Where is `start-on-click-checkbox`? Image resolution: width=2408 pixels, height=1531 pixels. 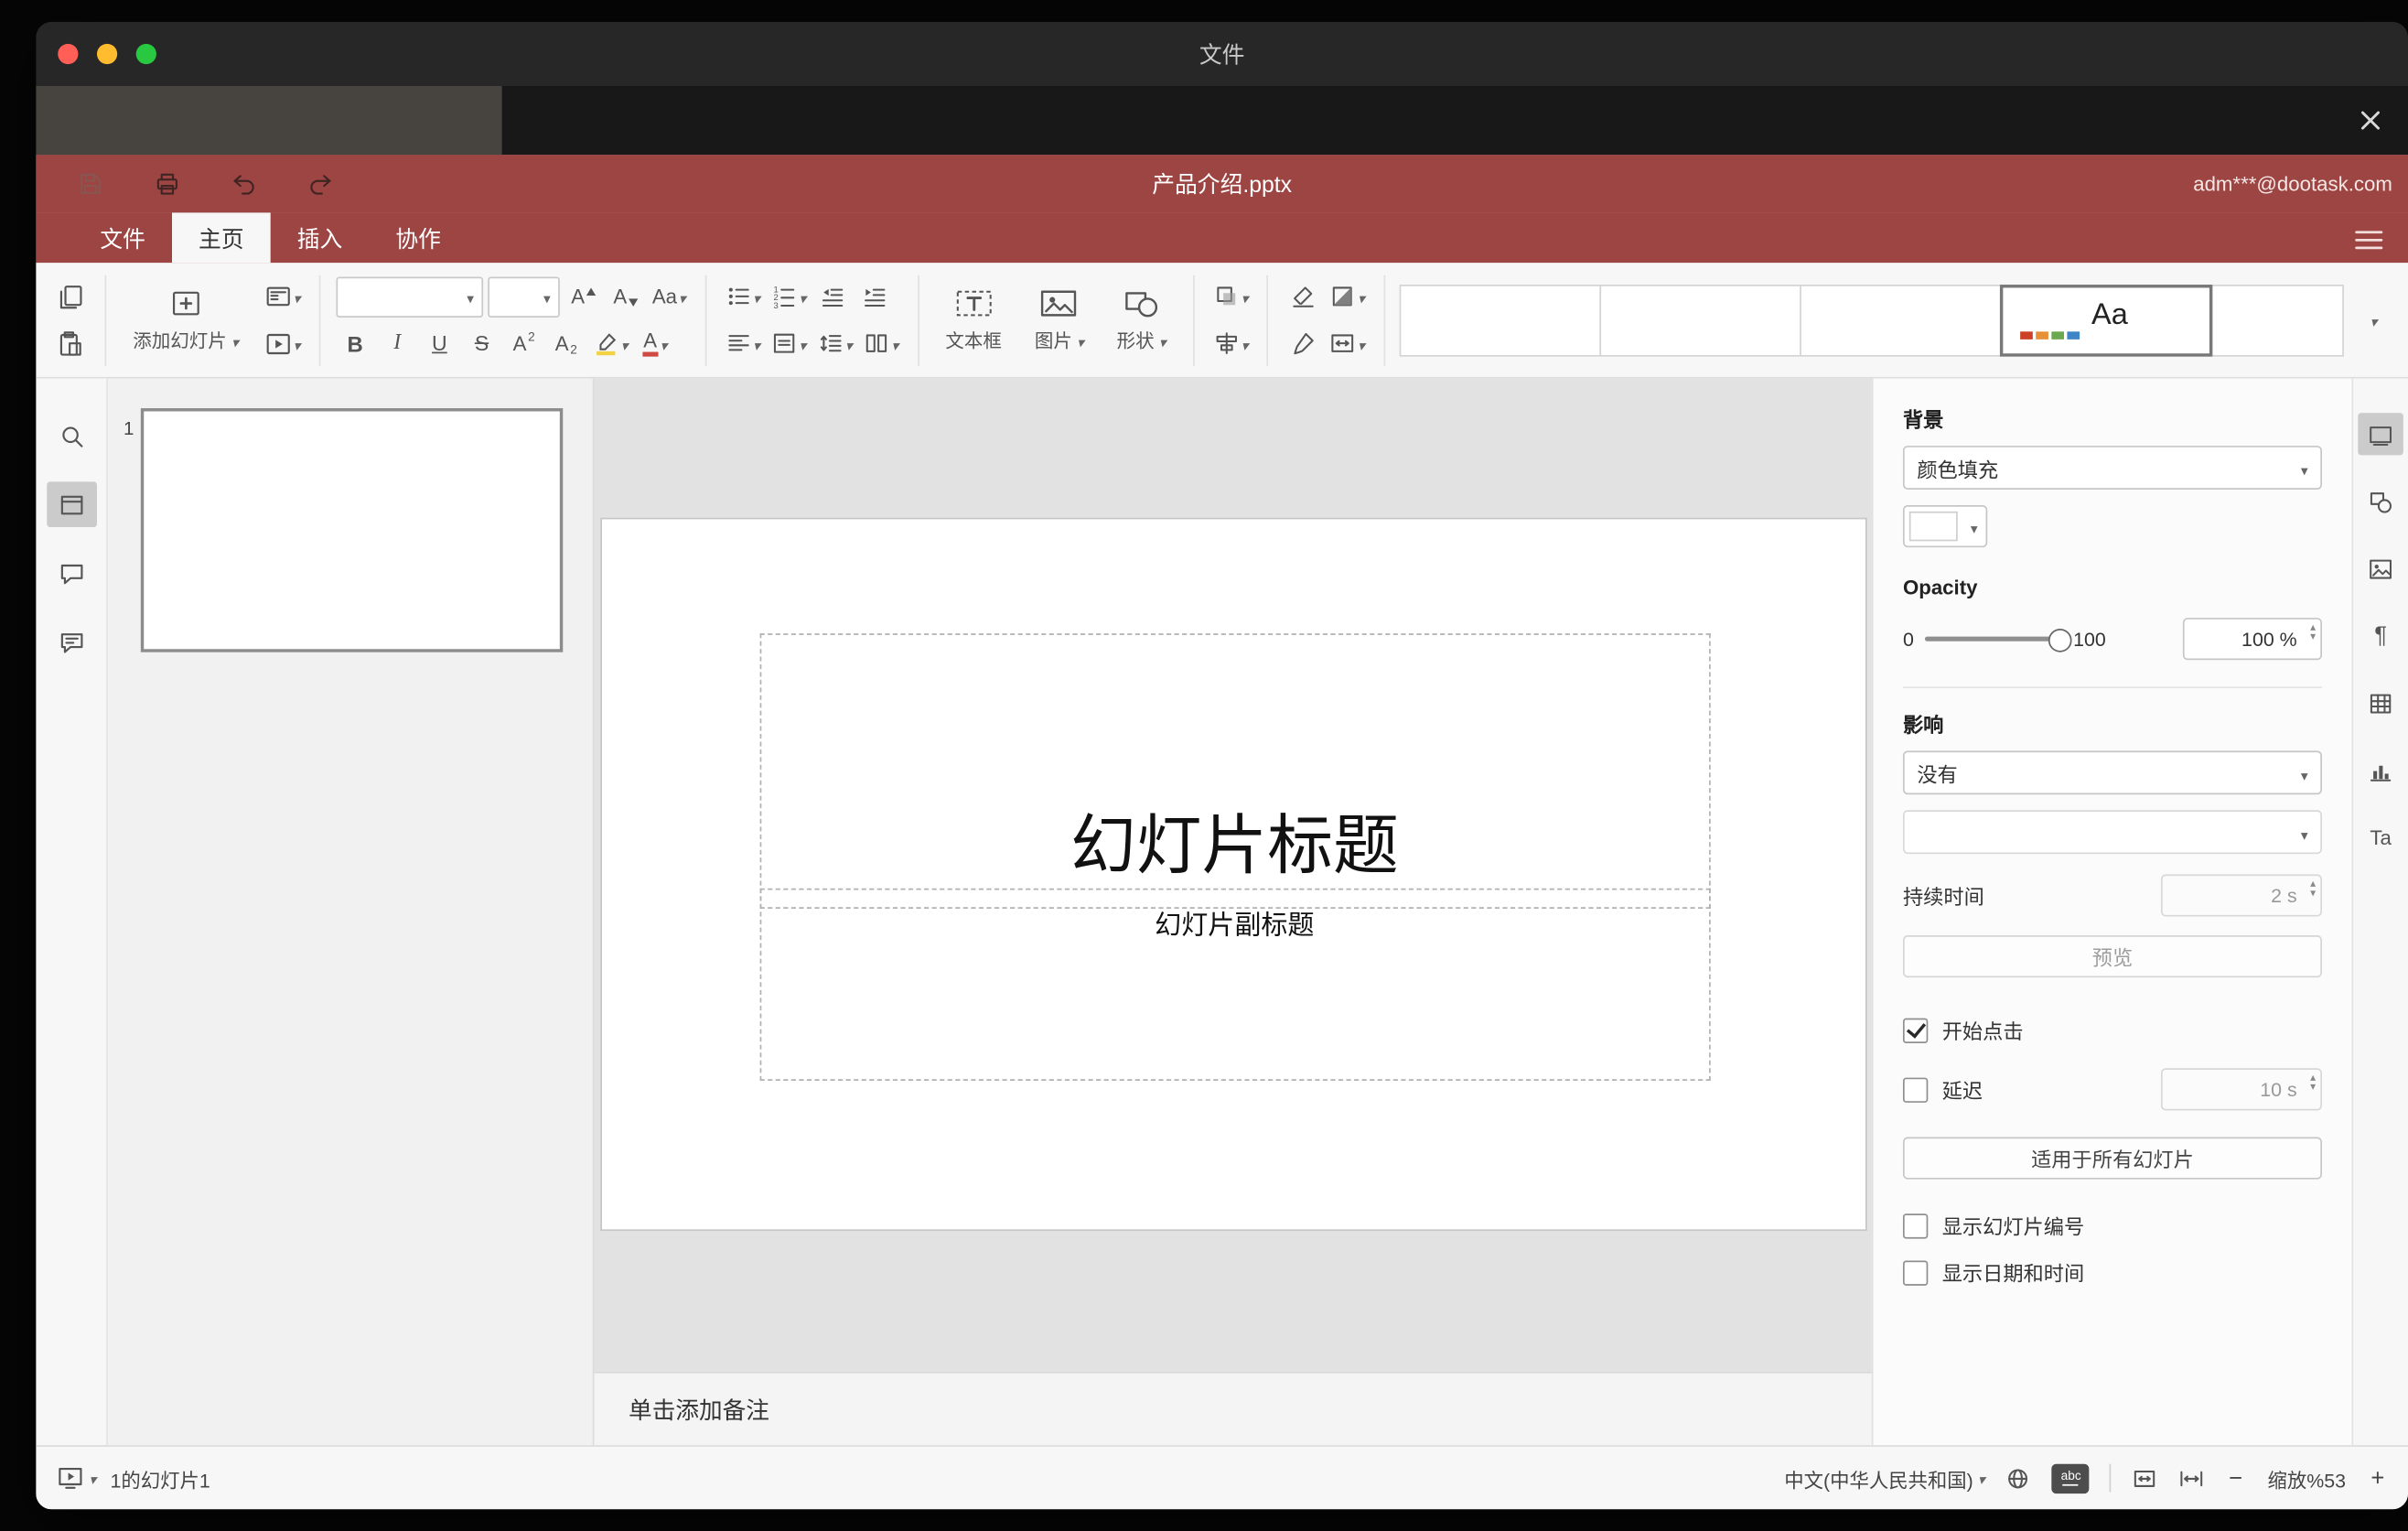
start-on-click-checkbox is located at coordinates (1915, 1030).